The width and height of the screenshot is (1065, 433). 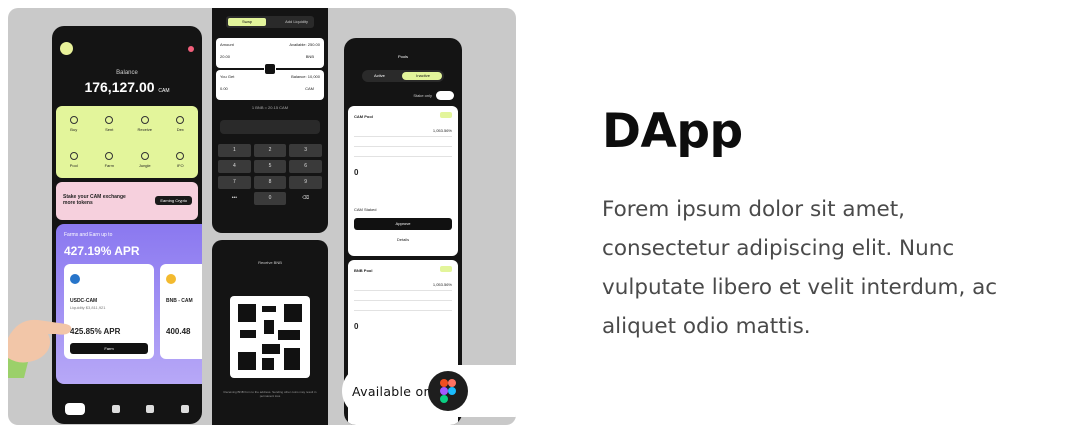 I want to click on to-balance: Balance: 10,000, so click(x=305, y=76).